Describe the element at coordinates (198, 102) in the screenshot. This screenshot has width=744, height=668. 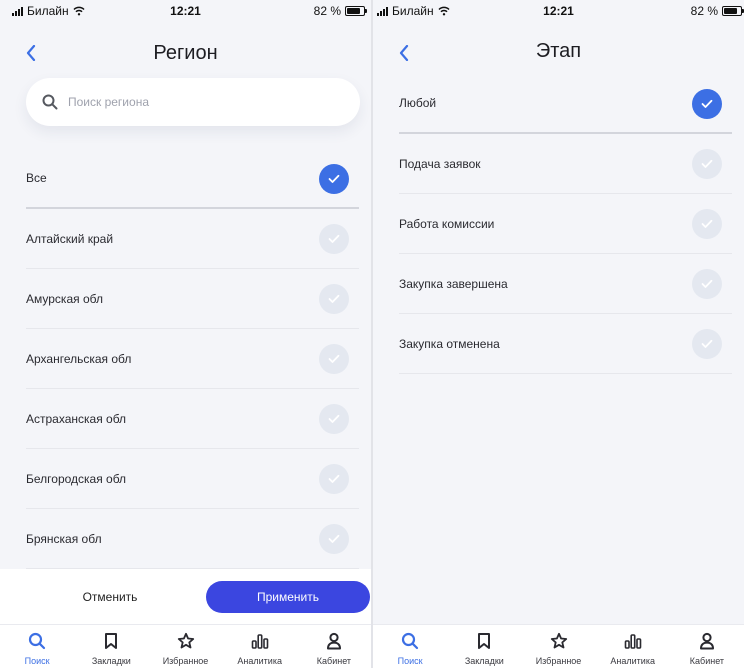
I see `search-input` at that location.